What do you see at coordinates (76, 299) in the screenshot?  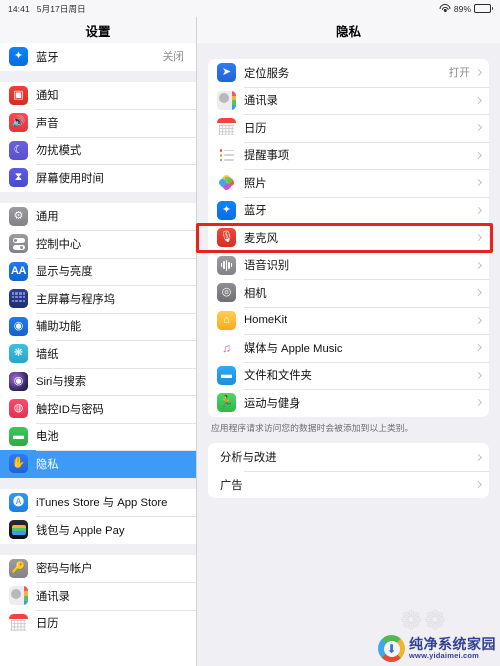 I see `sidebar-item-label: 主屏幕与程序坞` at bounding box center [76, 299].